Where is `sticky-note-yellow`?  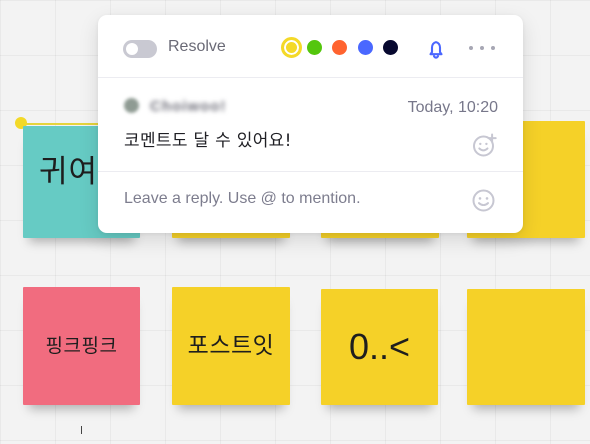
sticky-note-yellow is located at coordinates (526, 347).